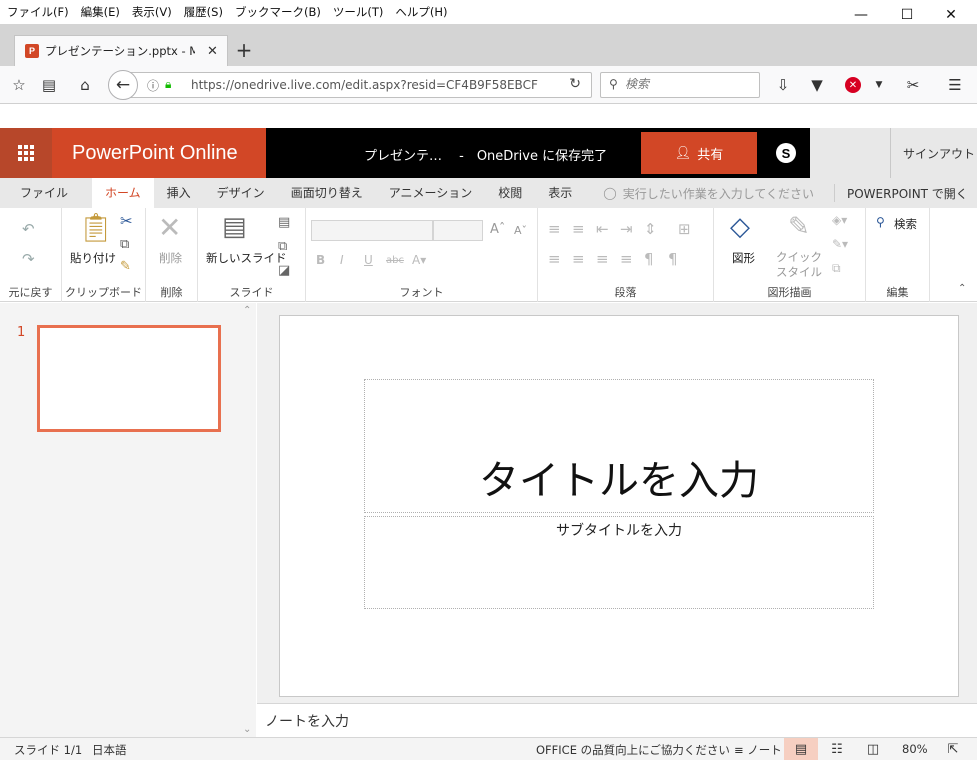 The image size is (977, 760). What do you see at coordinates (839, 220) in the screenshot?
I see `shape-fill-icon: ◈▾` at bounding box center [839, 220].